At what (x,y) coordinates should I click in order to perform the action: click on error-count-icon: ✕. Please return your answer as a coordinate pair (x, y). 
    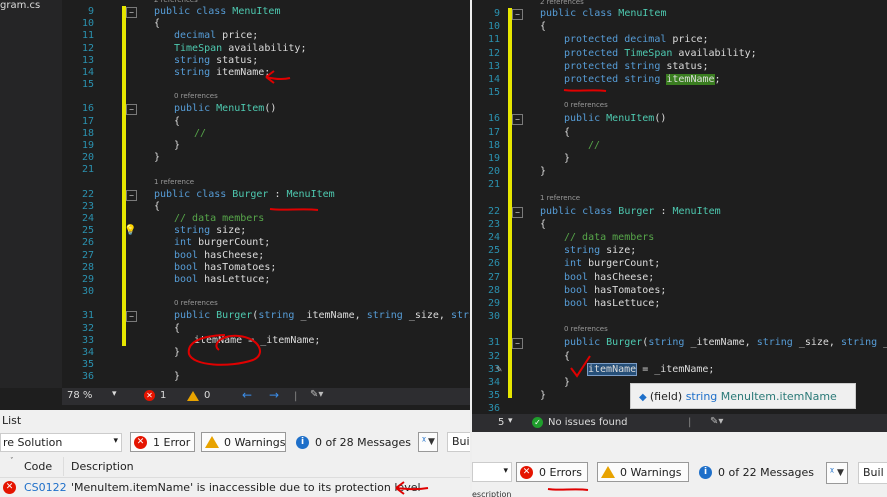
    Looking at the image, I should click on (149, 395).